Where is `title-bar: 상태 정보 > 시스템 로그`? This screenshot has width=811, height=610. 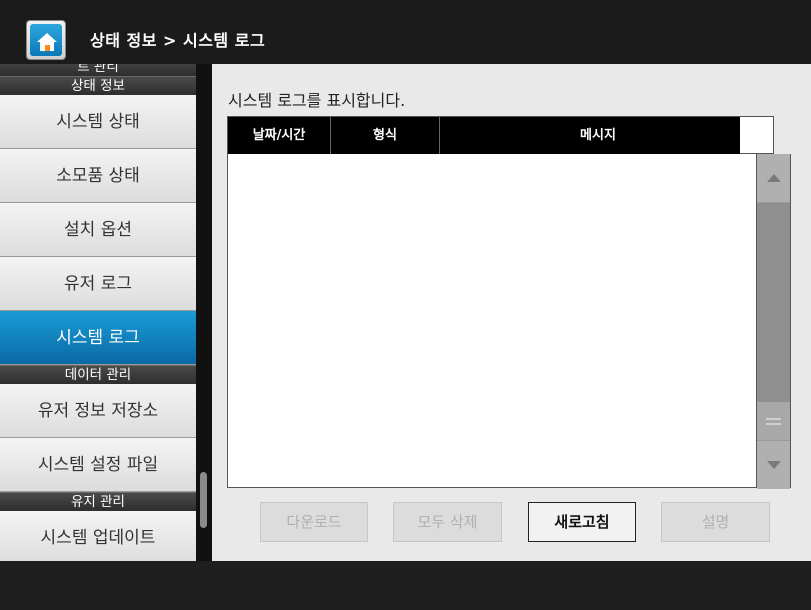
title-bar: 상태 정보 > 시스템 로그 is located at coordinates (405, 32).